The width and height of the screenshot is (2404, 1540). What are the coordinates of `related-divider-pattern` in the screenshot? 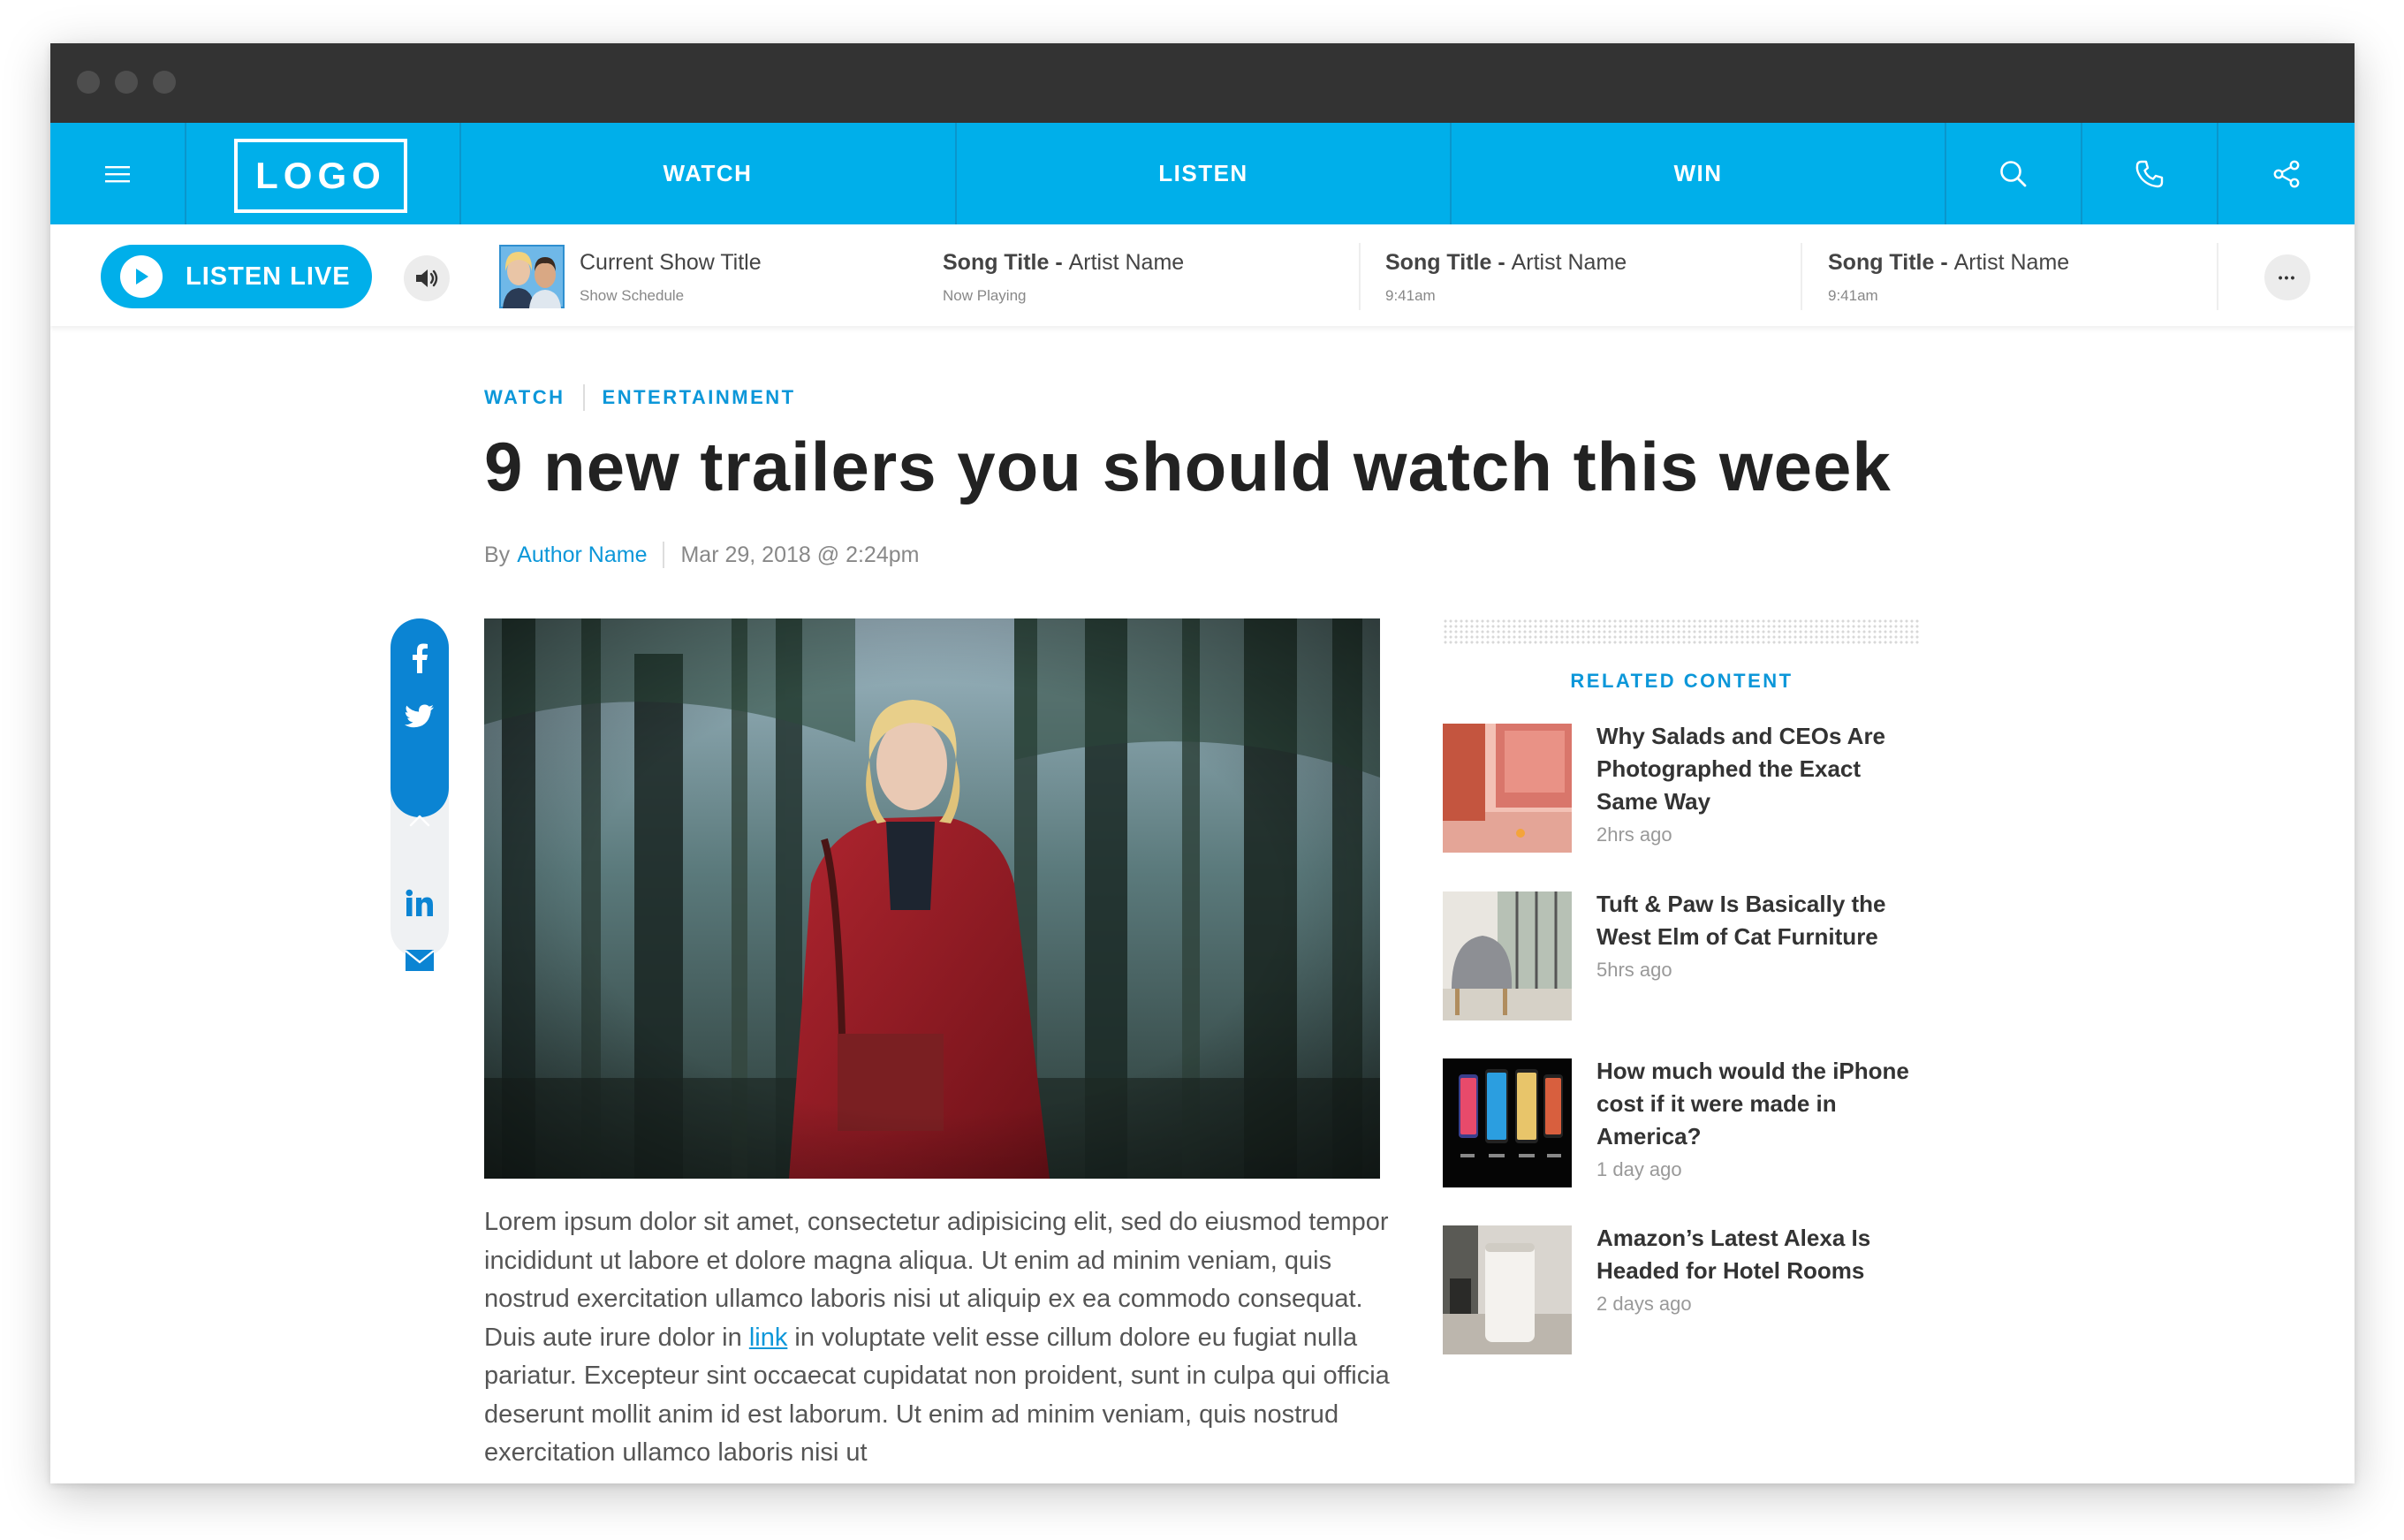 It's located at (1682, 631).